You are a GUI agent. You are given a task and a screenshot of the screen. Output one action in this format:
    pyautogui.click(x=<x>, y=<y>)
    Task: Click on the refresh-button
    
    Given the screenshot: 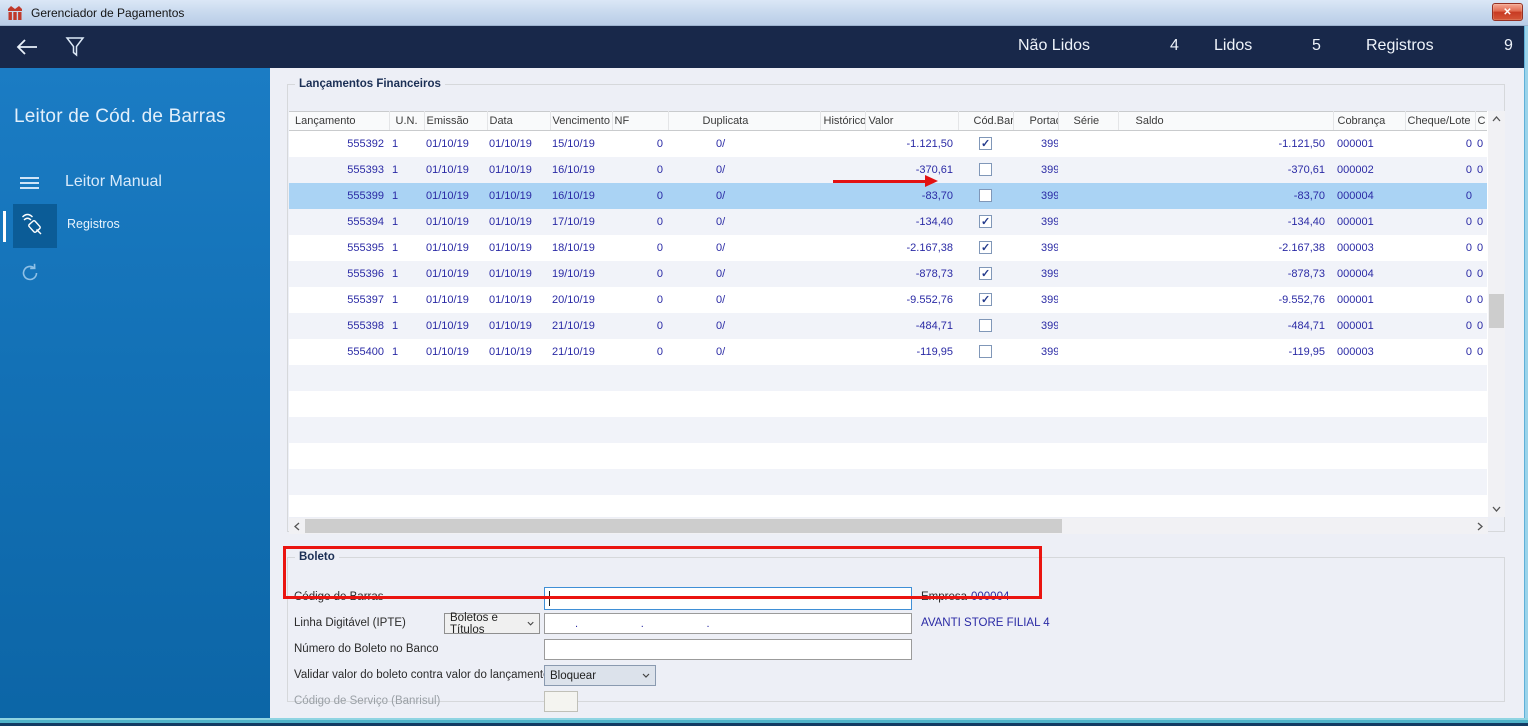 What is the action you would take?
    pyautogui.click(x=30, y=273)
    